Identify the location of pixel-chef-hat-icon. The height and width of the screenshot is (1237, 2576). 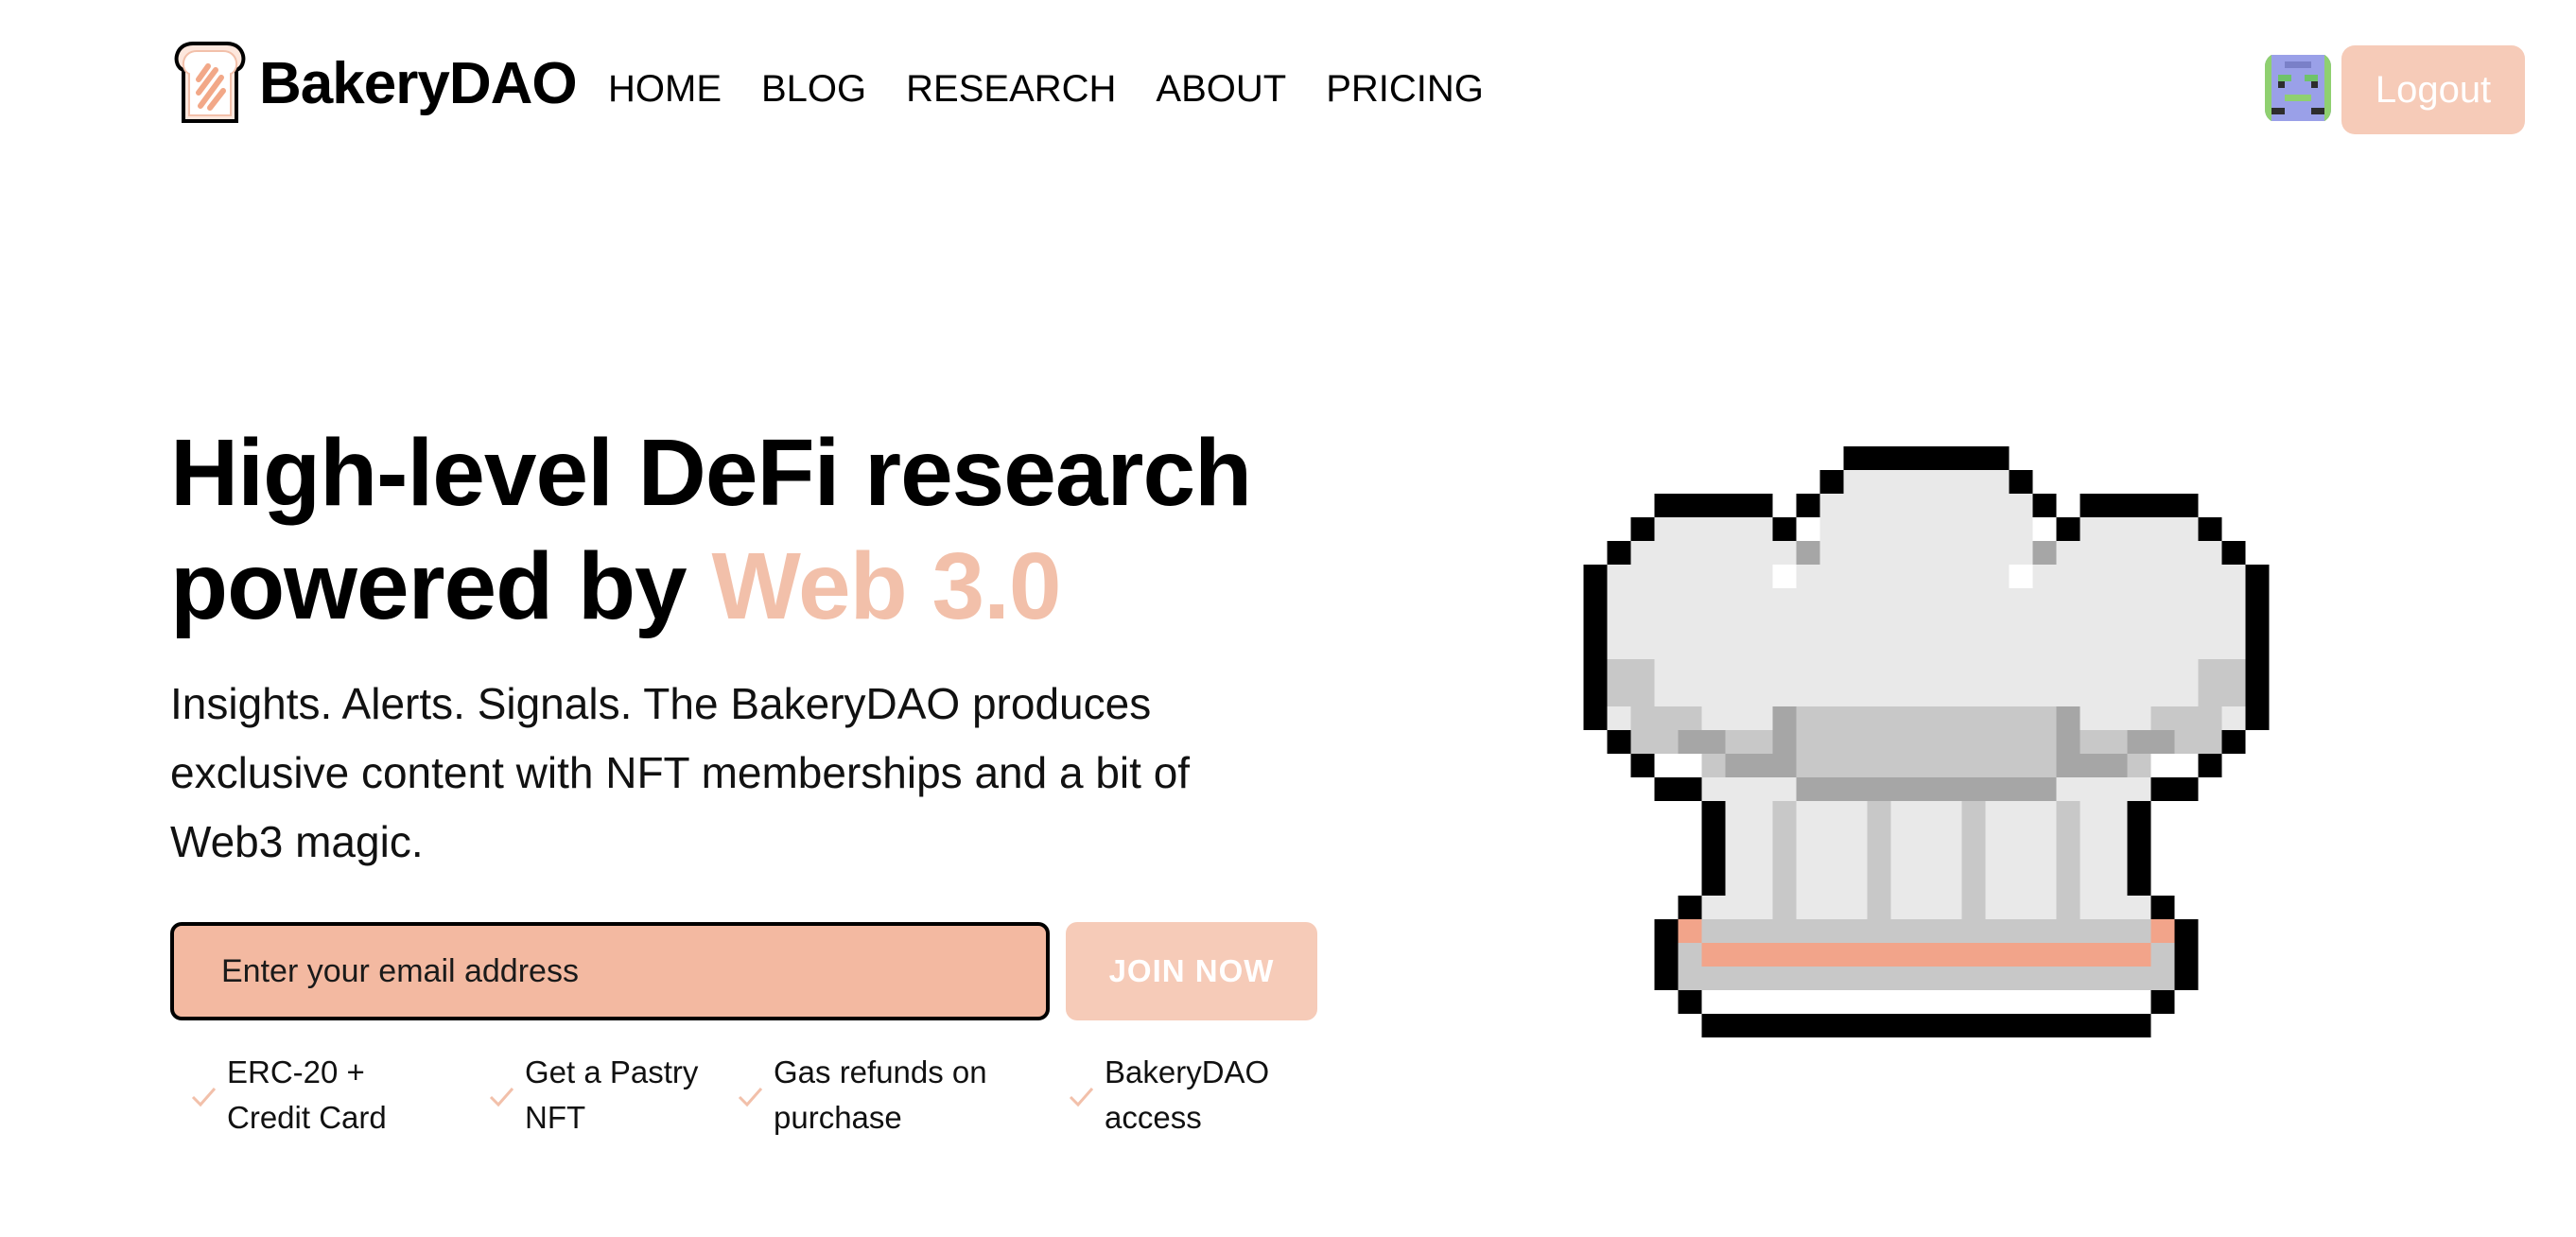
(1926, 741).